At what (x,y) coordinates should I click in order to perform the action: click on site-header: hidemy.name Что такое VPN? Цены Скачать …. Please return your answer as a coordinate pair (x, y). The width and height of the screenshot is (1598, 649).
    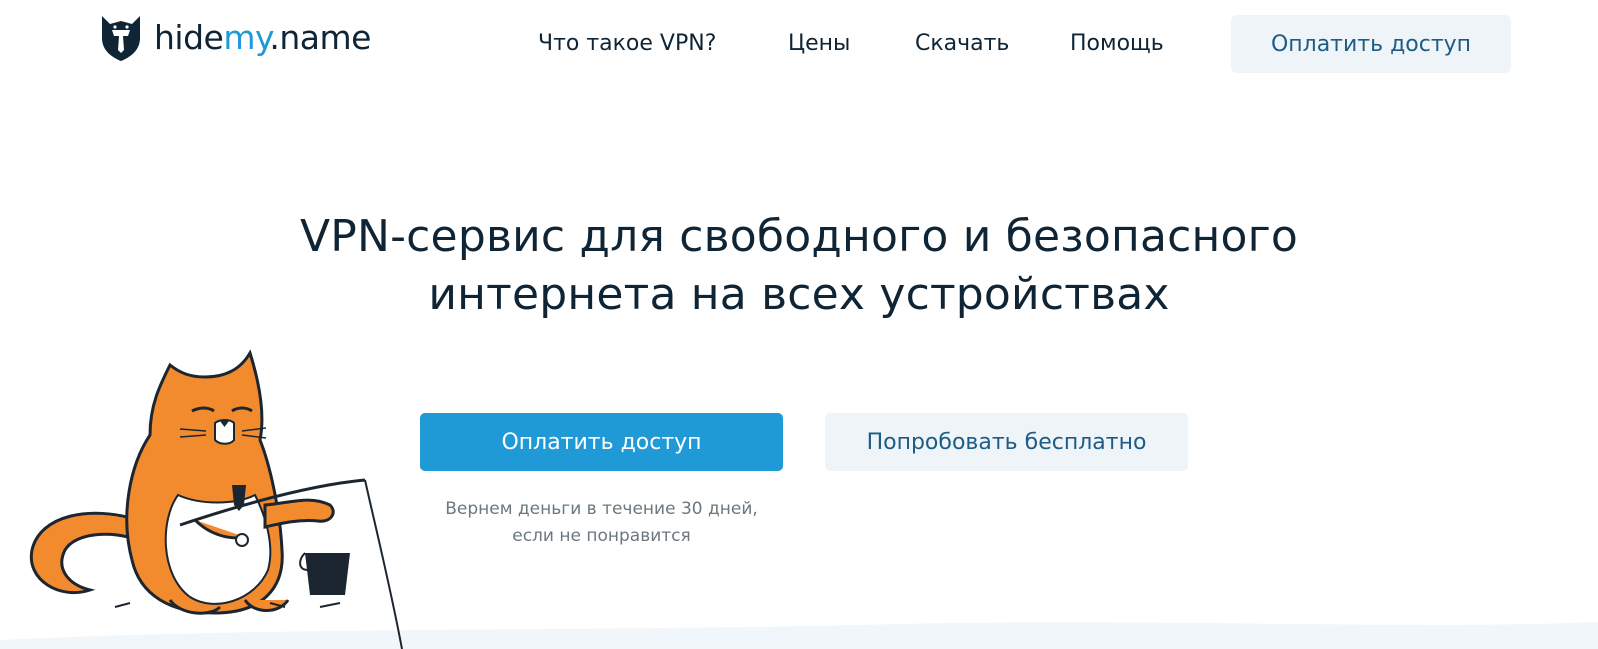
    Looking at the image, I should click on (799, 46).